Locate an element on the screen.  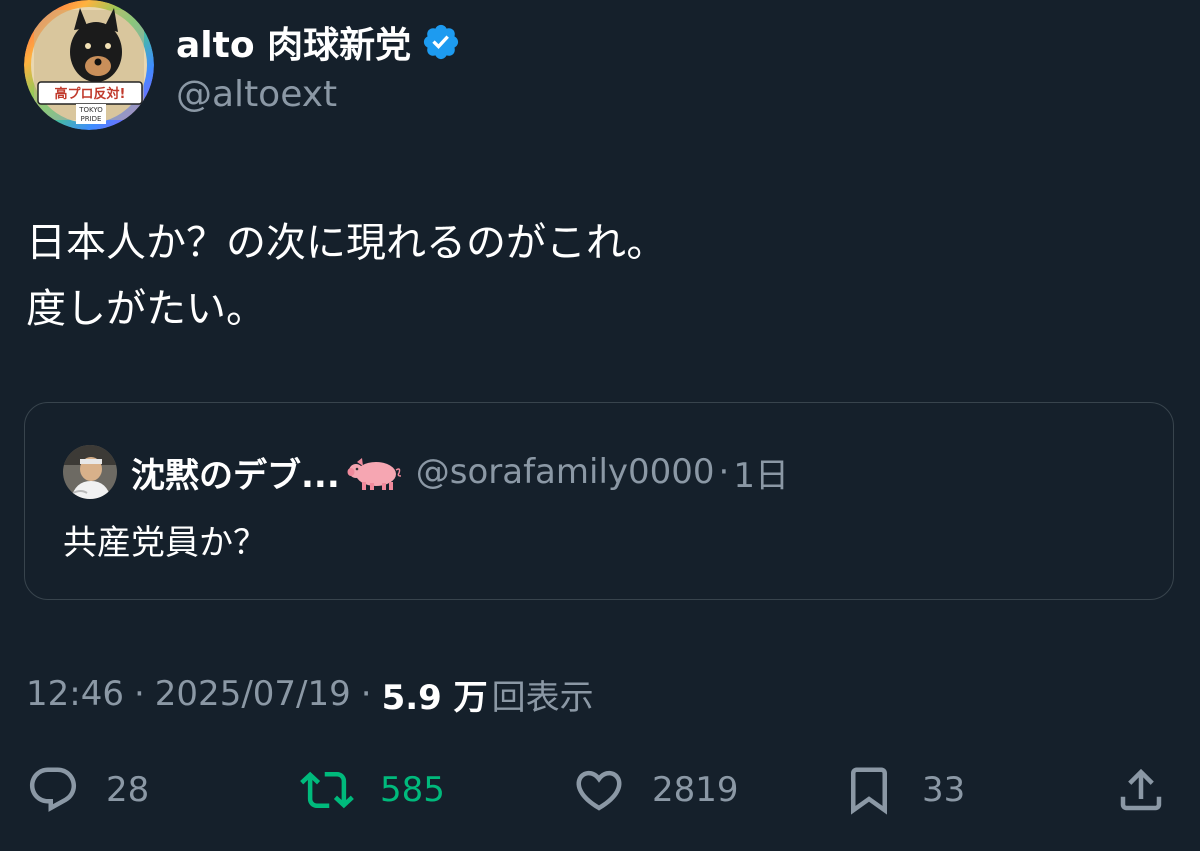
views-label: 回表示 is located at coordinates (542, 697).